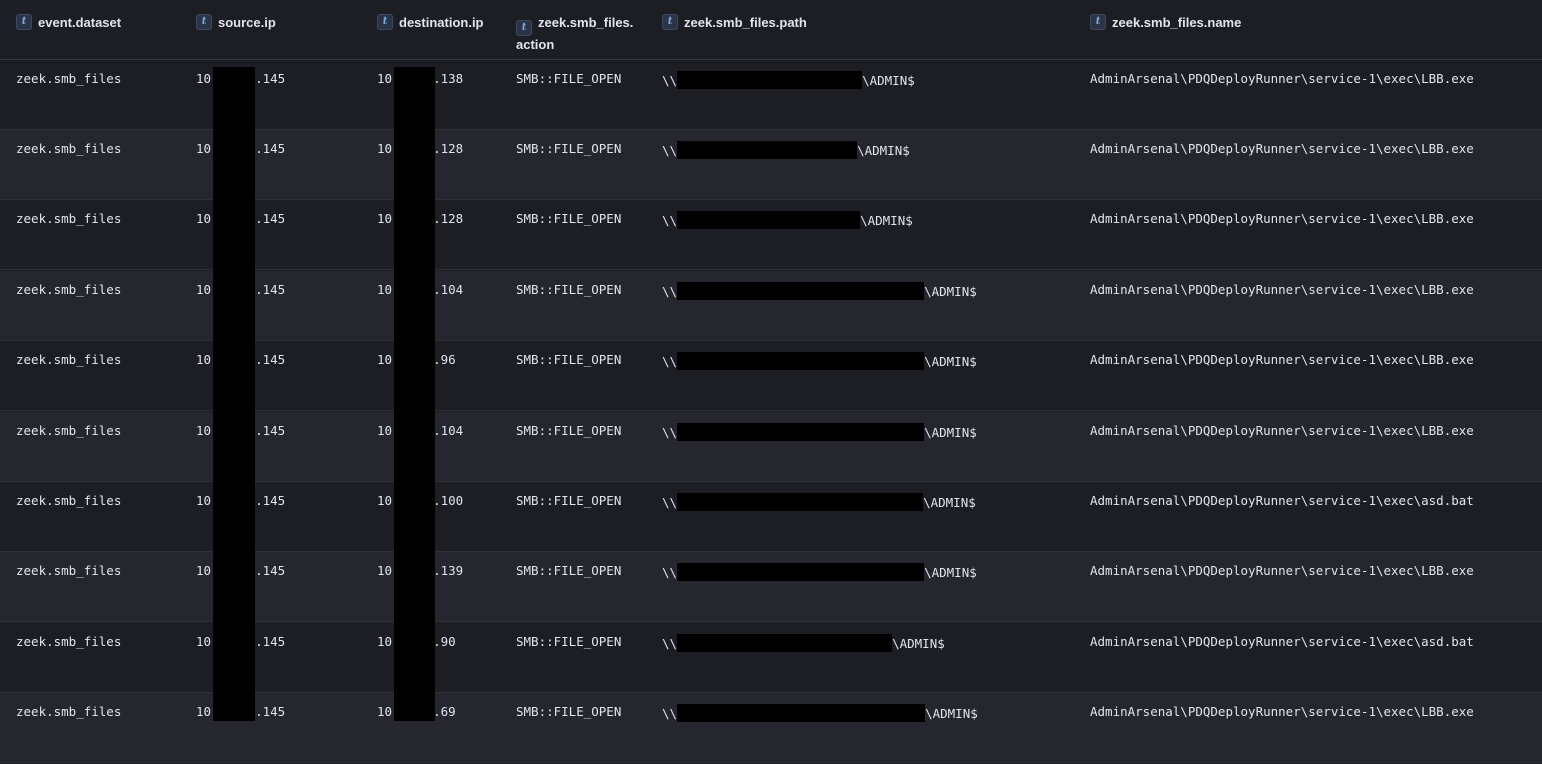 This screenshot has height=764, width=1542. I want to click on column-header-event-dataset: t event.dataset, so click(68, 22).